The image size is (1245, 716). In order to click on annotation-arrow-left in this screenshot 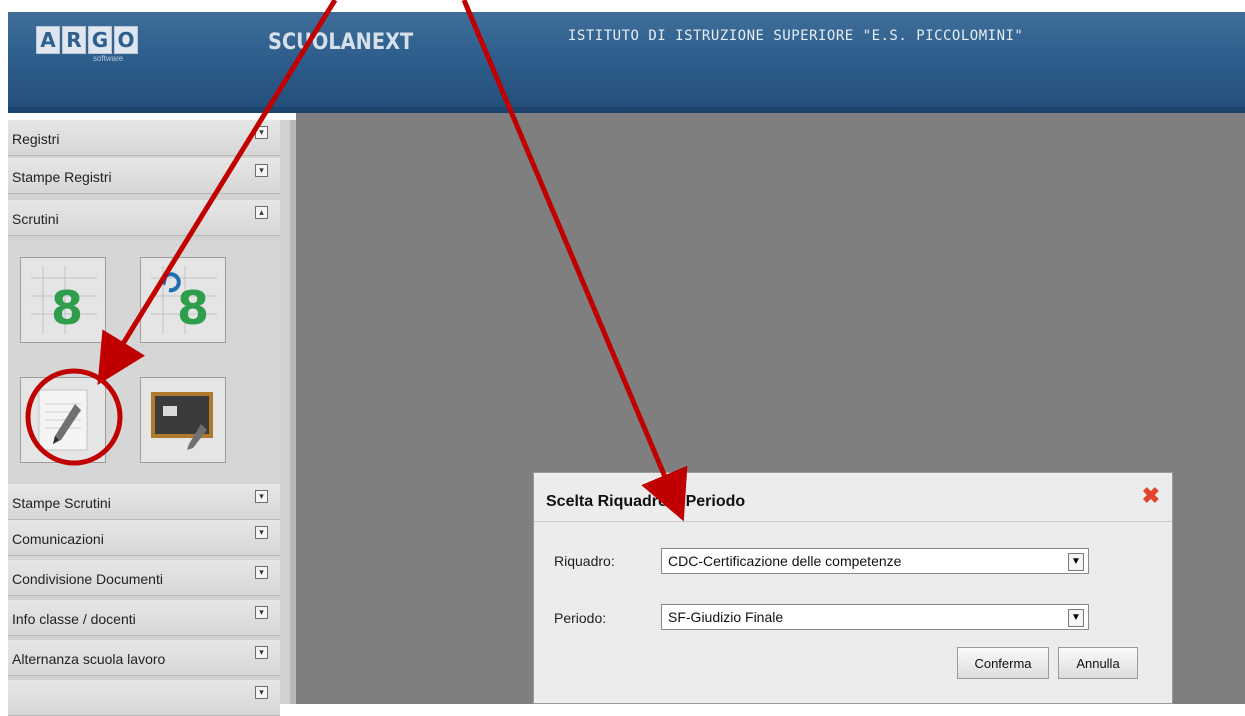, I will do `click(217, 193)`.